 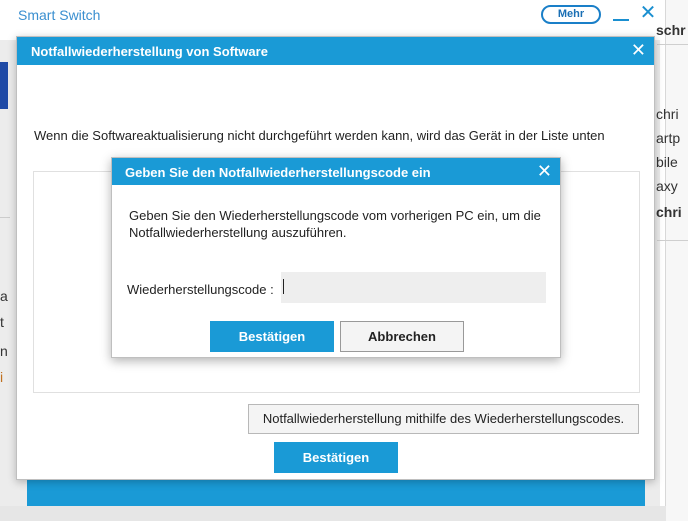 What do you see at coordinates (2, 322) in the screenshot?
I see `background-text-fragment: t` at bounding box center [2, 322].